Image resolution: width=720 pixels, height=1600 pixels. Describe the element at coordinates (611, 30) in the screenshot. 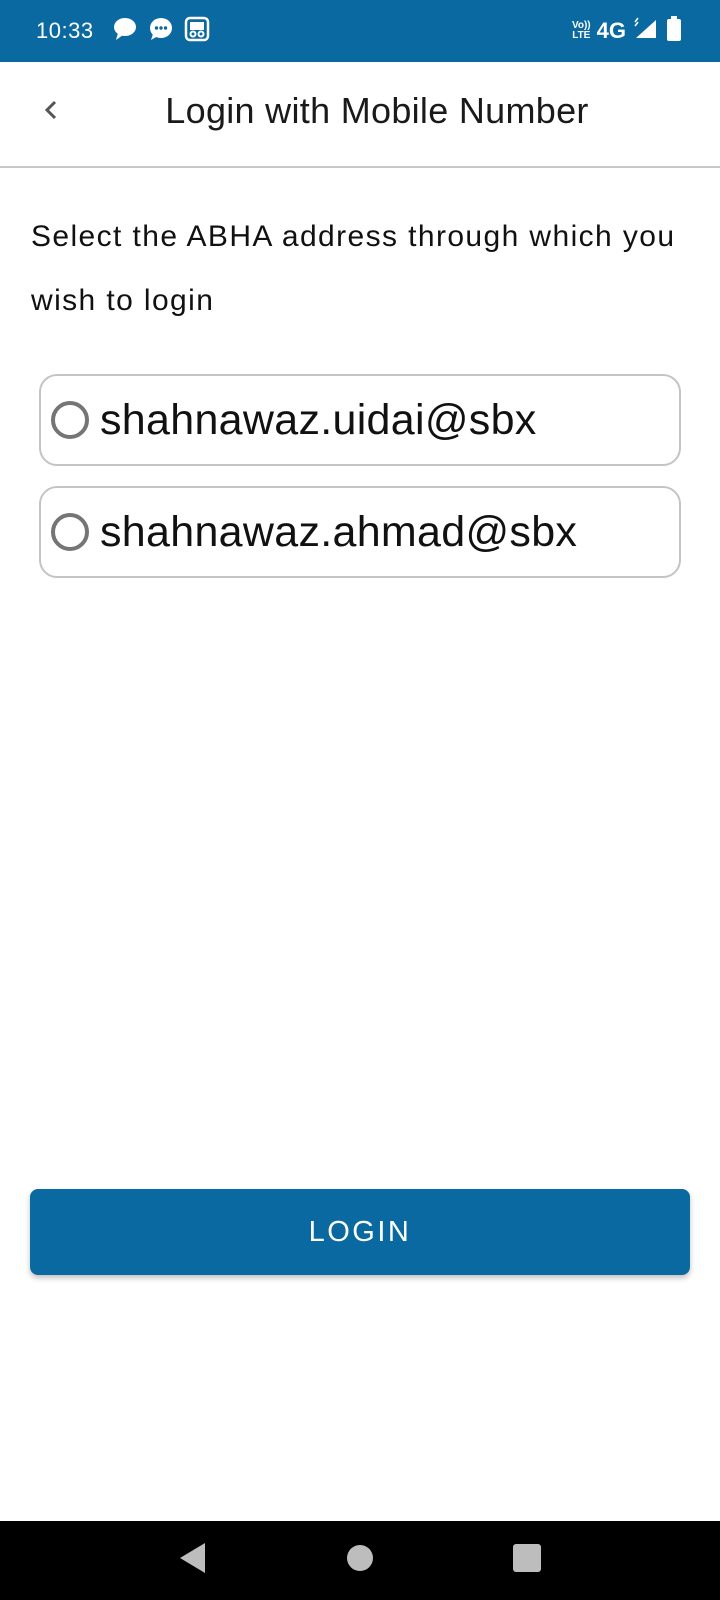

I see `network-type: 4G` at that location.